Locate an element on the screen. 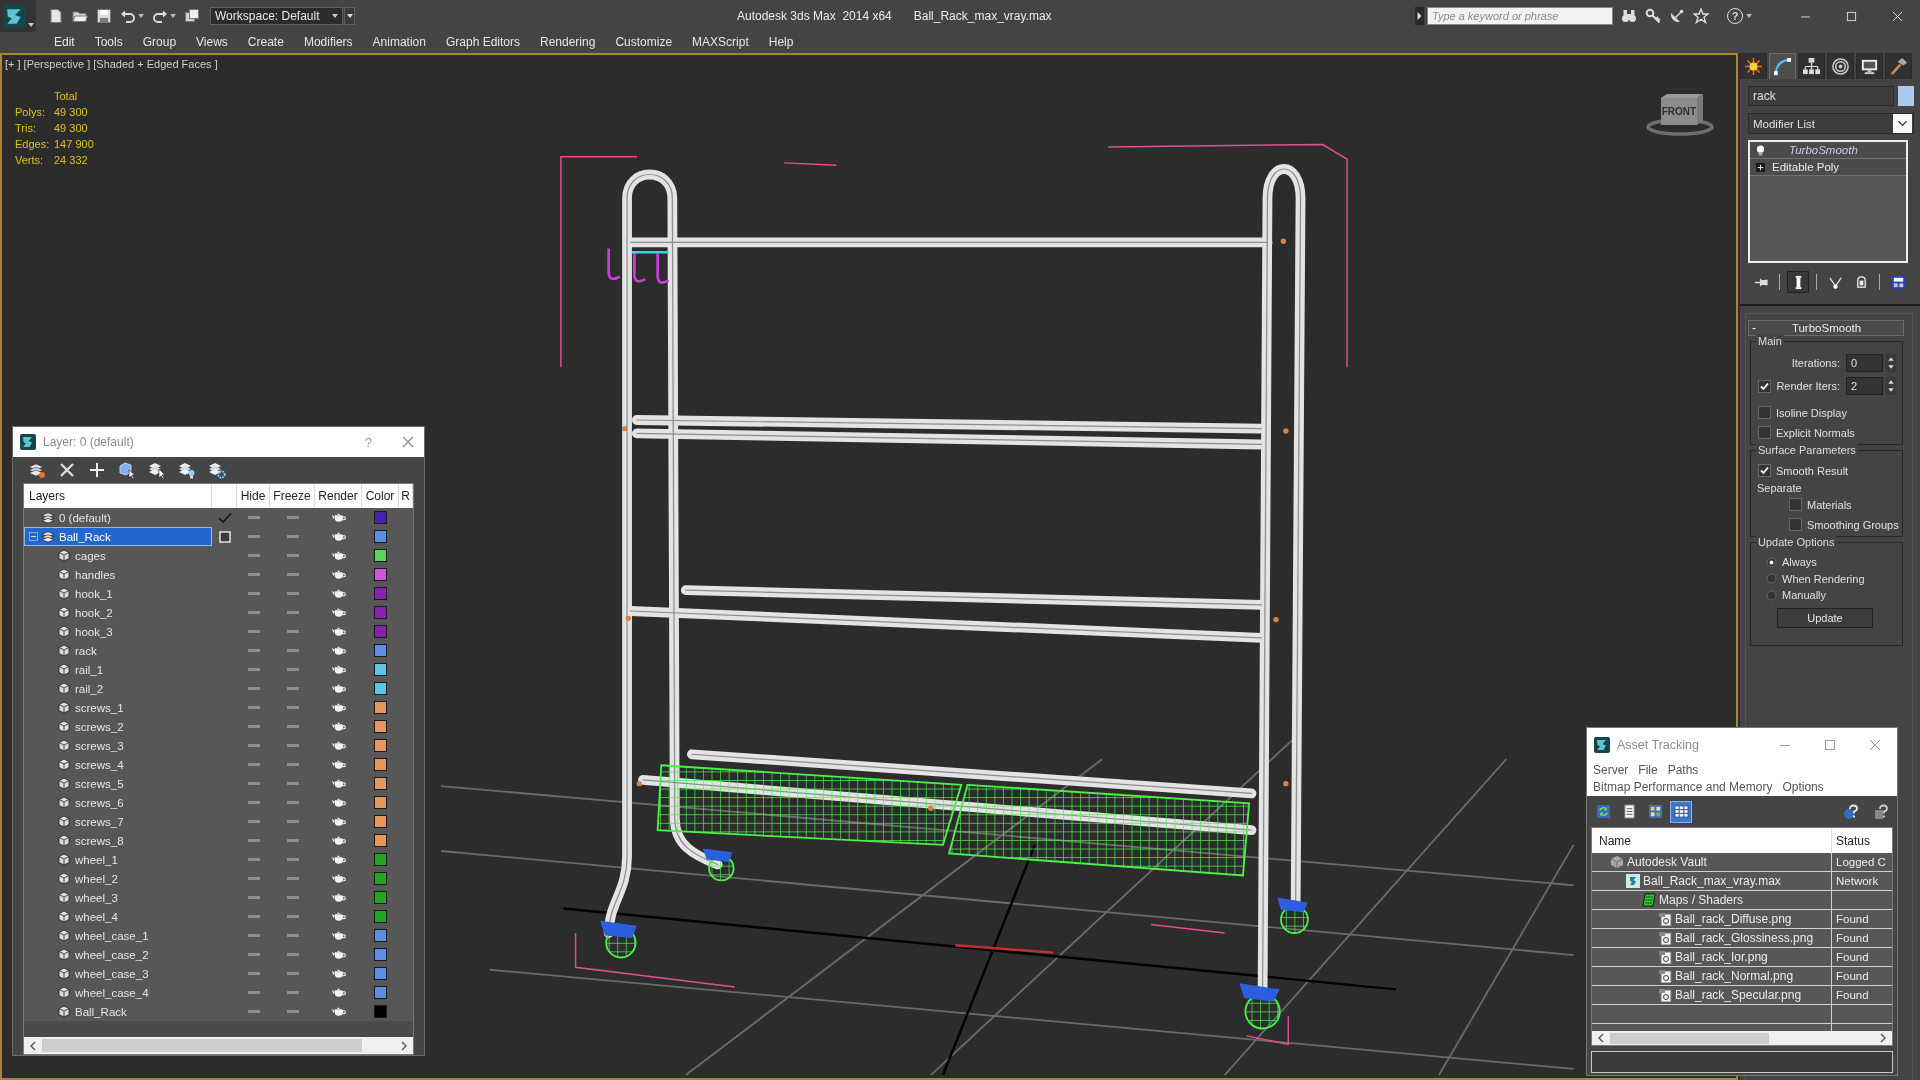 This screenshot has width=1920, height=1080. checkbox-label: Isoline Display is located at coordinates (1811, 412).